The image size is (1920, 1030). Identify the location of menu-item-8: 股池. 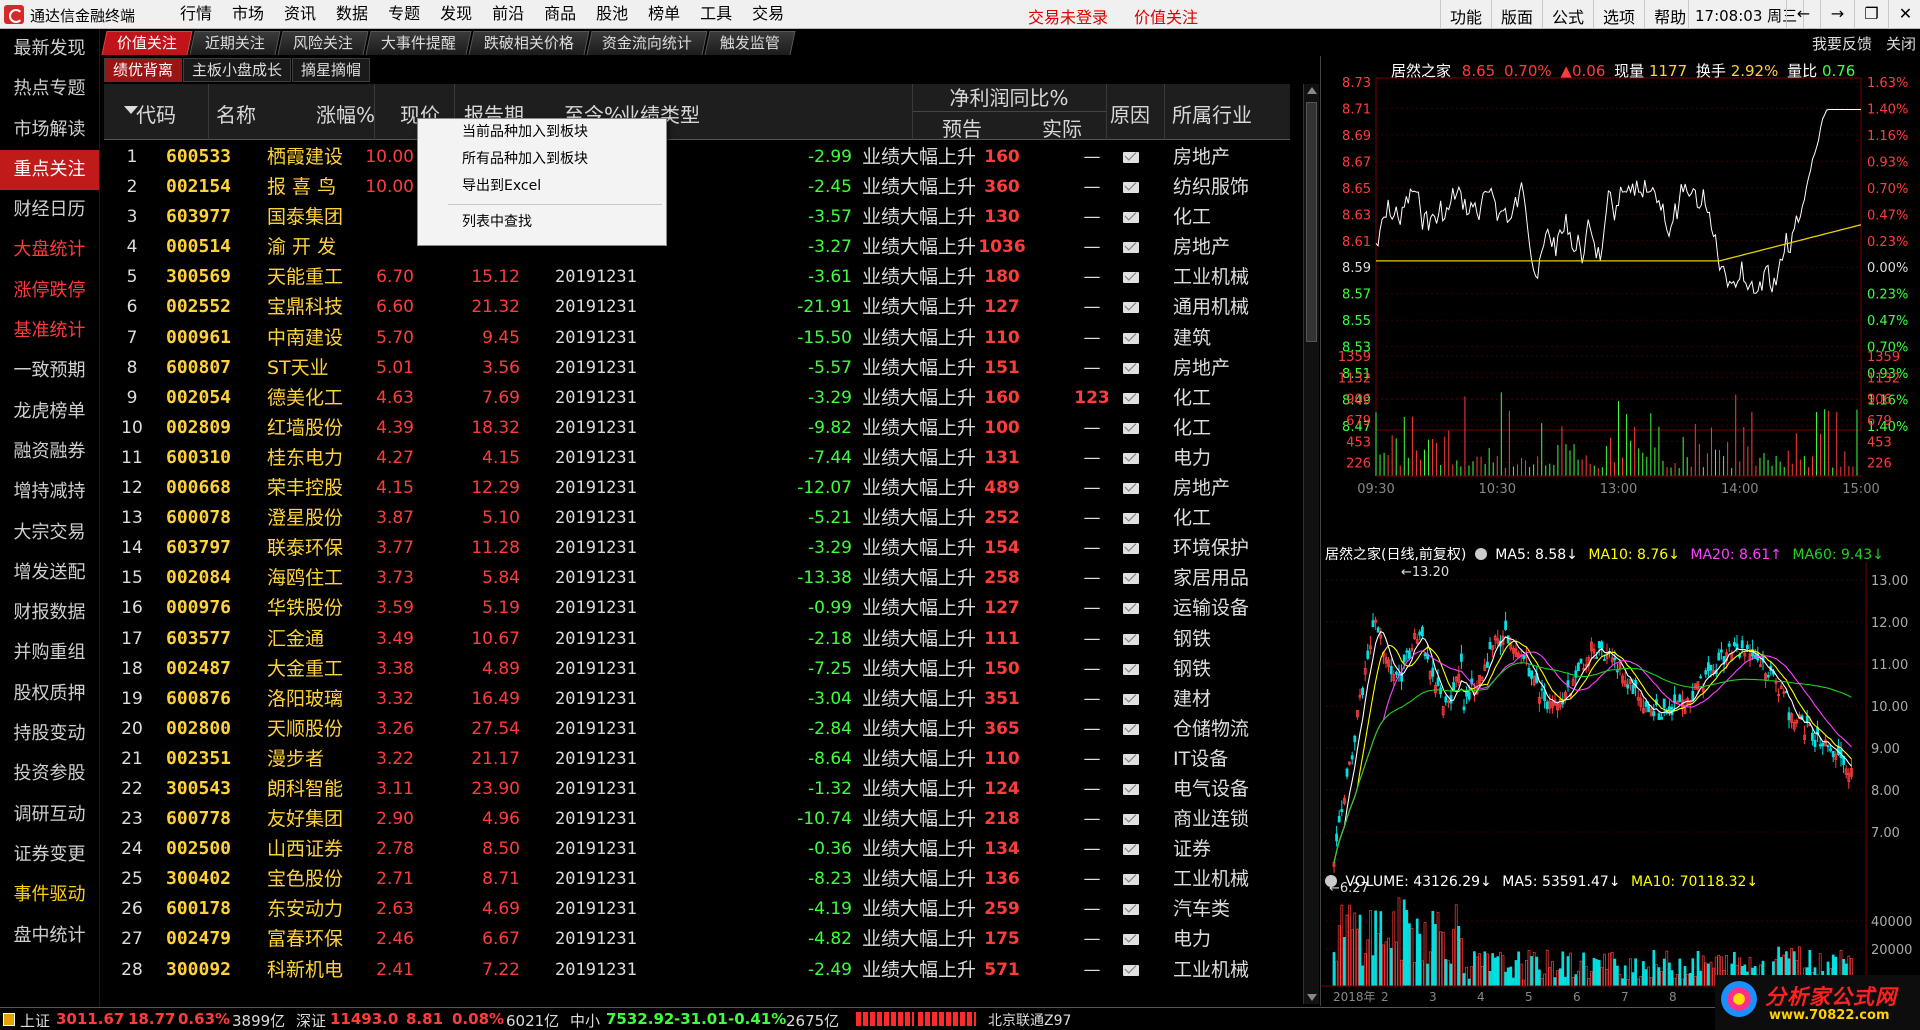
(612, 14).